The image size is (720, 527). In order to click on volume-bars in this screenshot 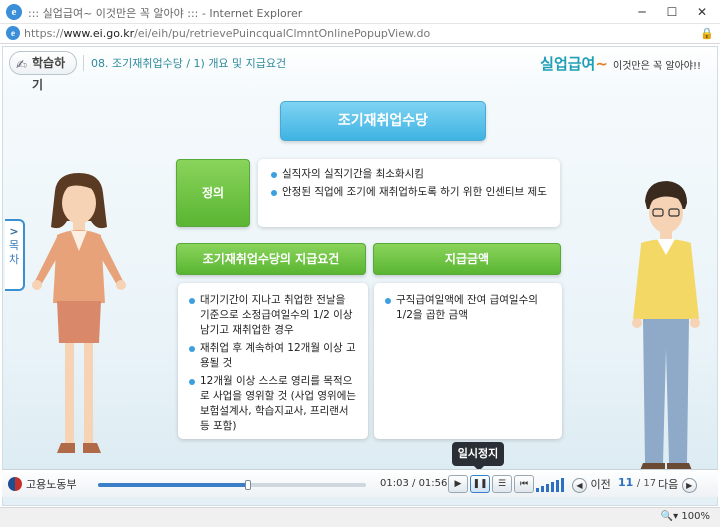, I will do `click(550, 485)`.